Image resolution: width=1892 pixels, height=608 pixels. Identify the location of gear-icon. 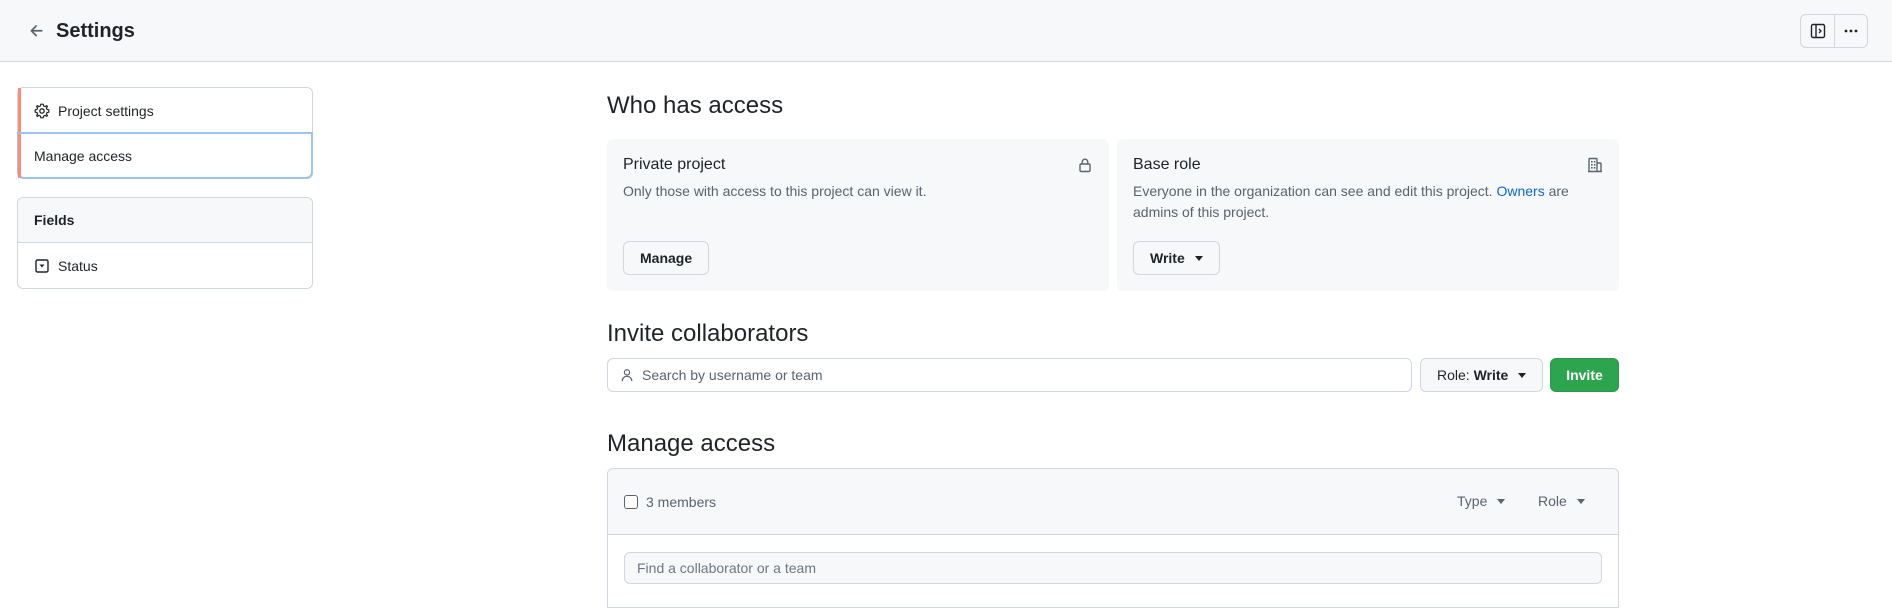
(42, 111).